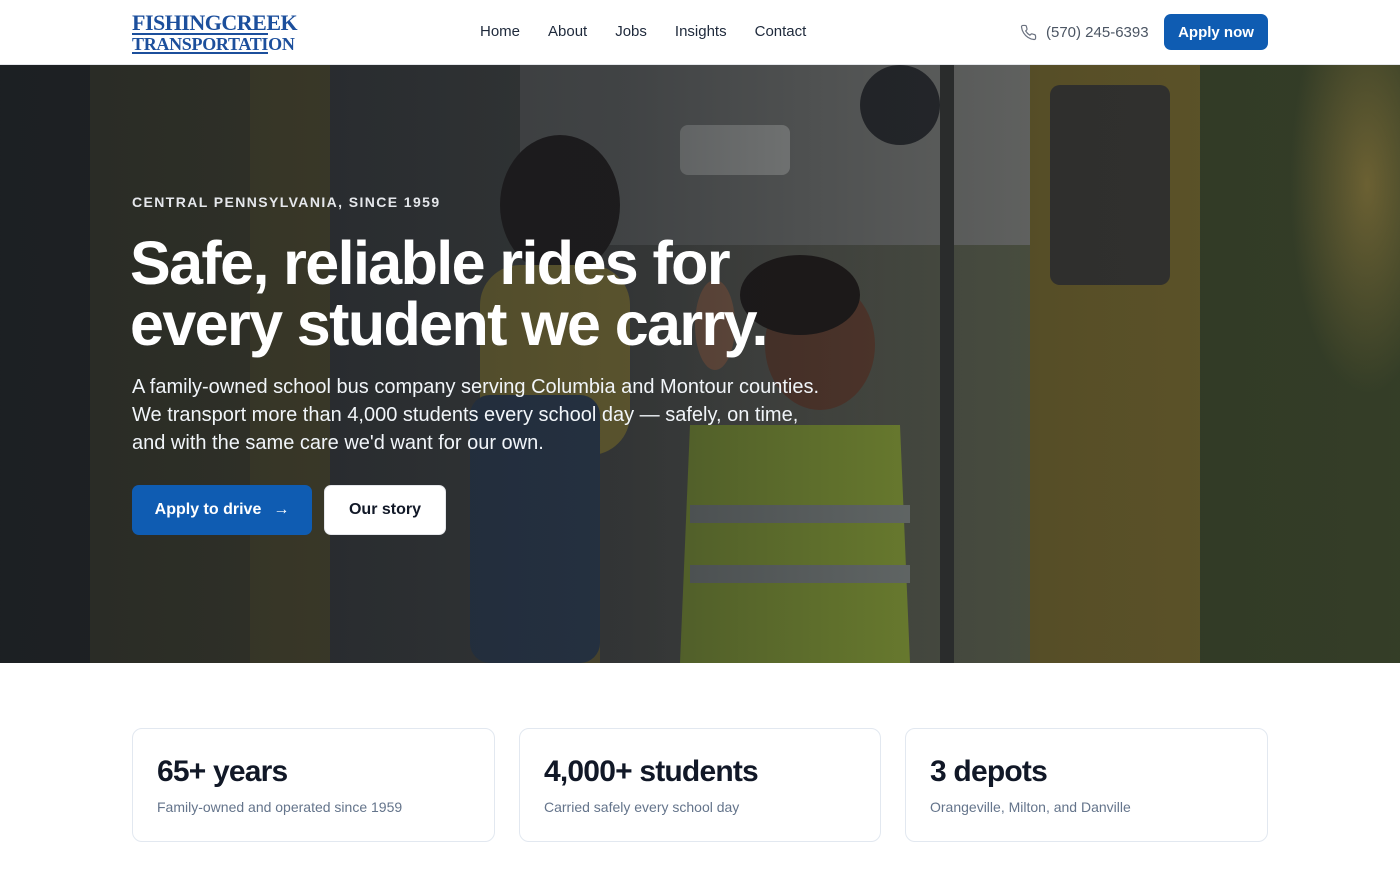 The width and height of the screenshot is (1400, 875). Describe the element at coordinates (642, 807) in the screenshot. I see `stat-label: Carried safely every school day` at that location.